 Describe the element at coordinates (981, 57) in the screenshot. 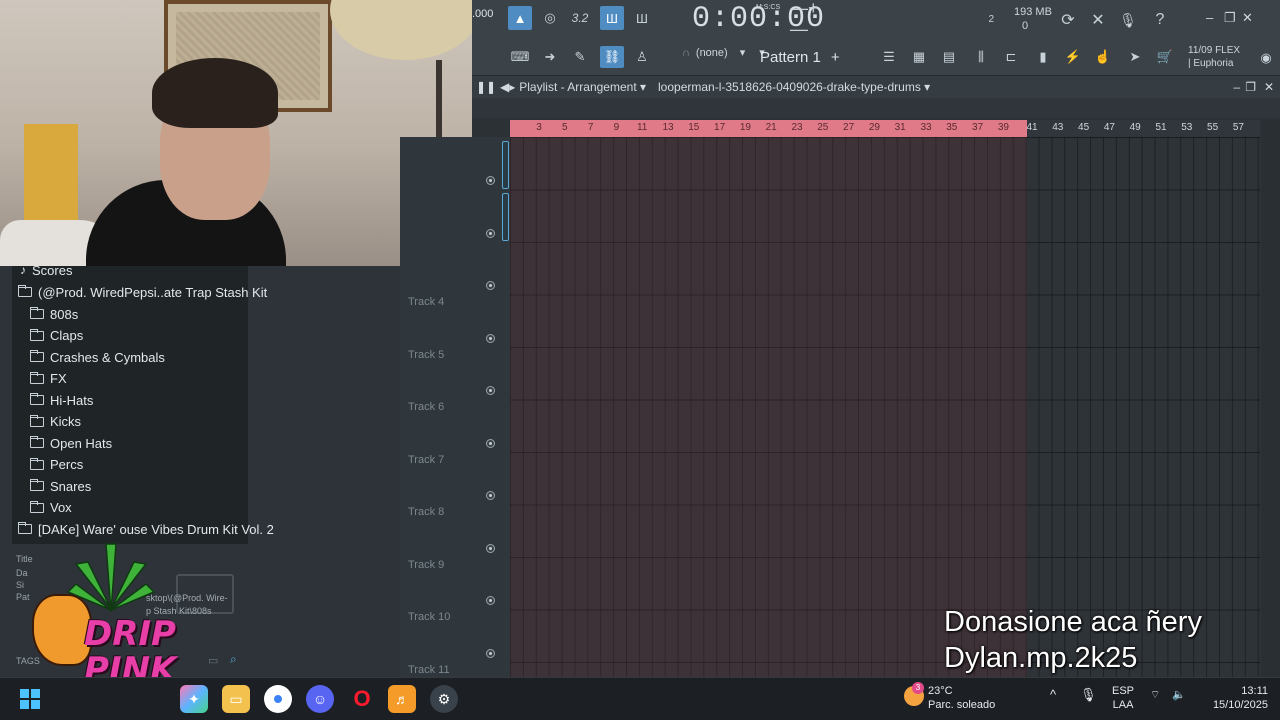

I see `mixer-icon: ⫼` at that location.